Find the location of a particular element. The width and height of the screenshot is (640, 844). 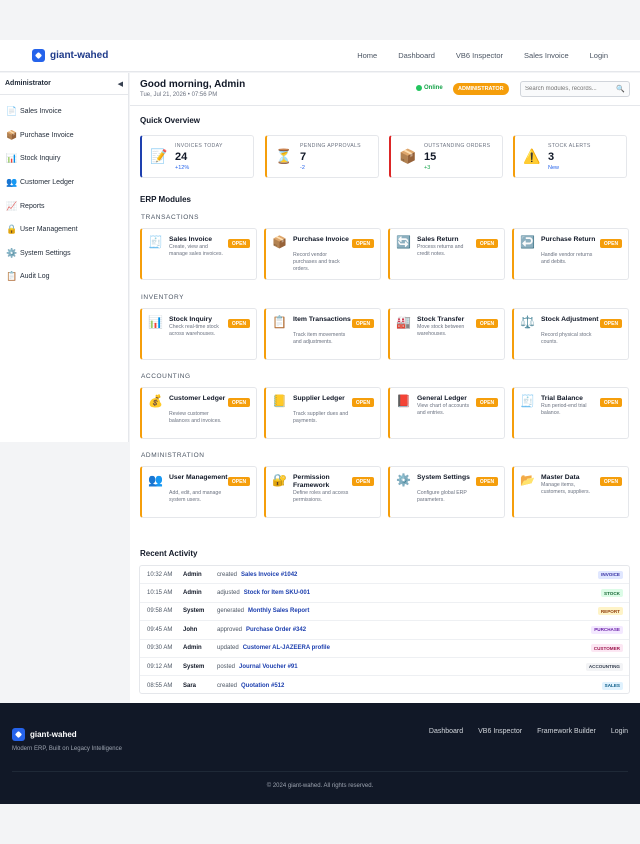

activity-reference-link: Purchase Order #342 is located at coordinates (276, 630).